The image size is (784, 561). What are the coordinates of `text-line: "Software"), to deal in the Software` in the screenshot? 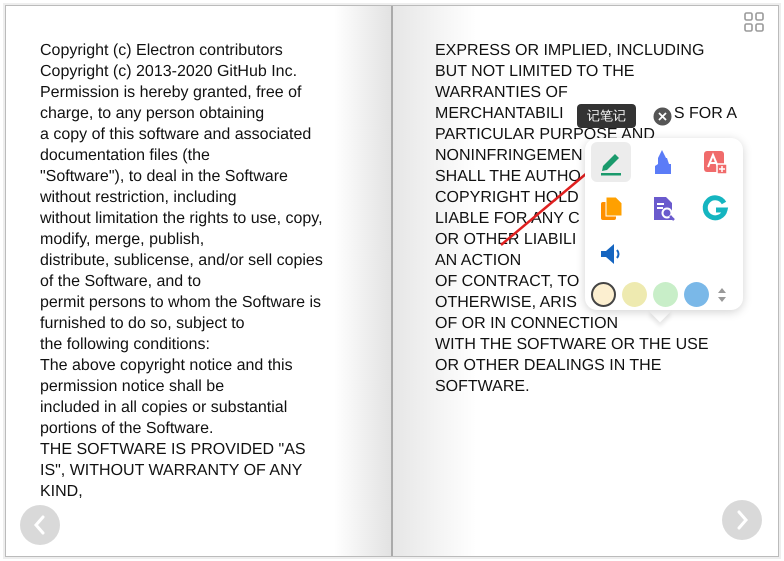 It's located at (164, 177).